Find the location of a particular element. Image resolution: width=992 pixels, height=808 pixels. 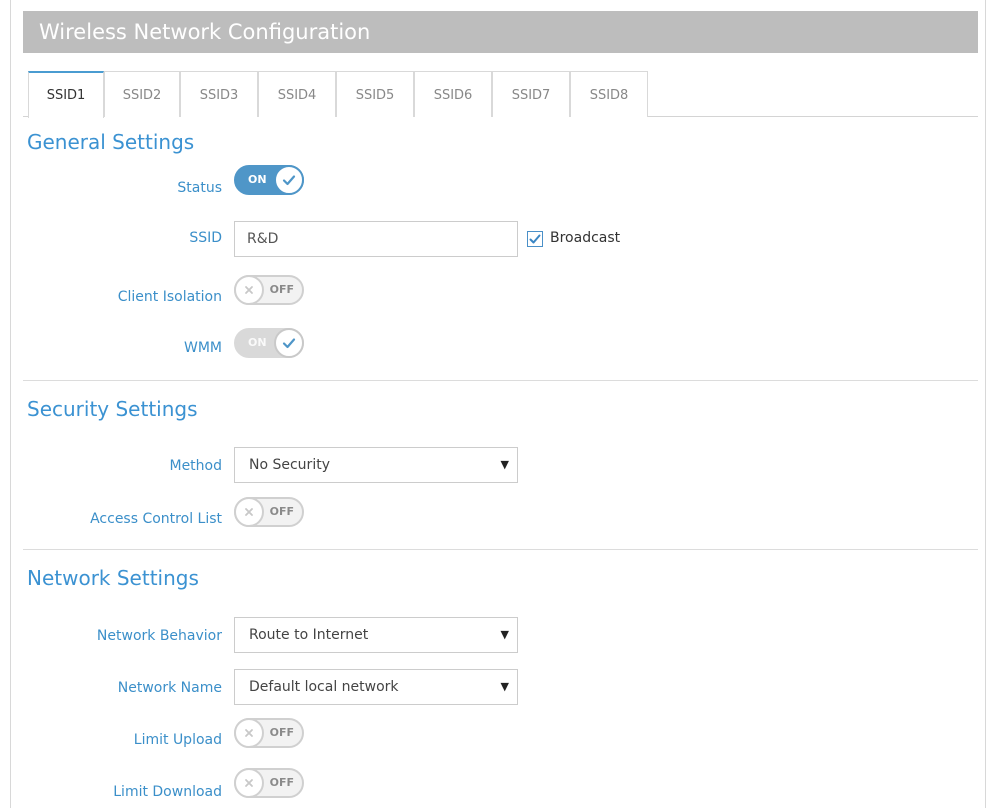

limit-upload-toggle-text: OFF is located at coordinates (281, 732).